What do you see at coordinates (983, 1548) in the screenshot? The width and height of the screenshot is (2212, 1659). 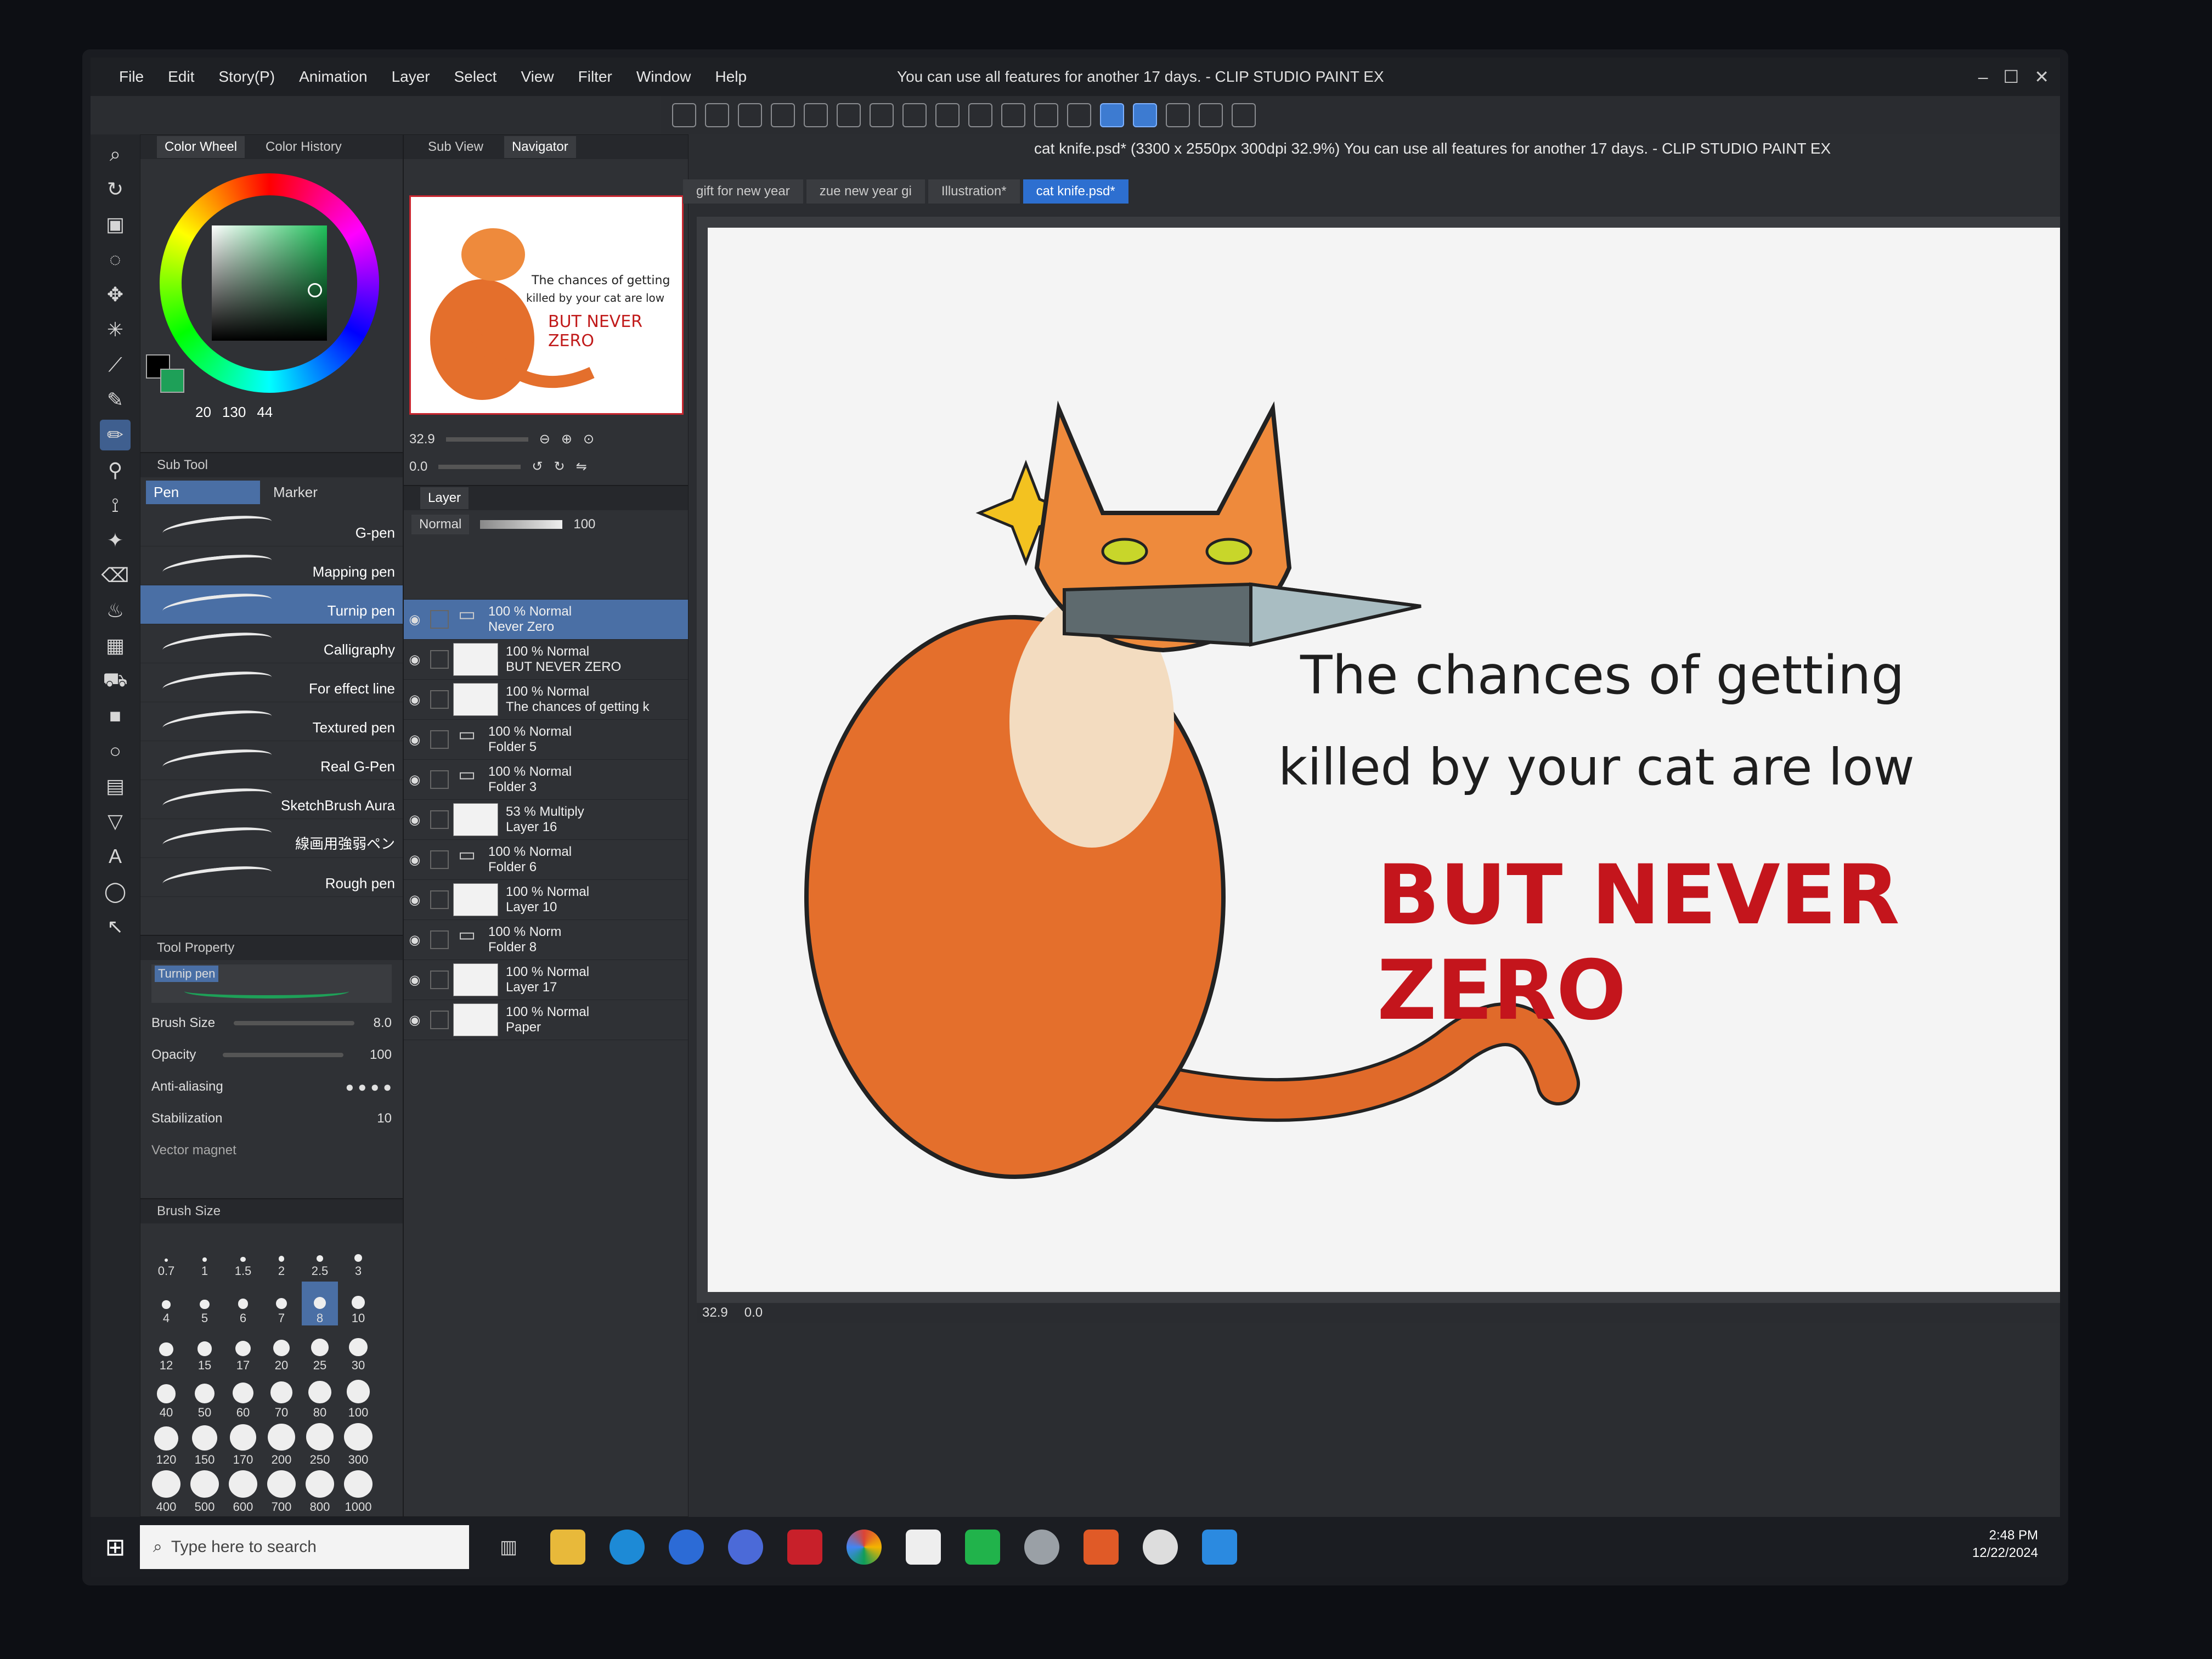 I see `line-icon` at bounding box center [983, 1548].